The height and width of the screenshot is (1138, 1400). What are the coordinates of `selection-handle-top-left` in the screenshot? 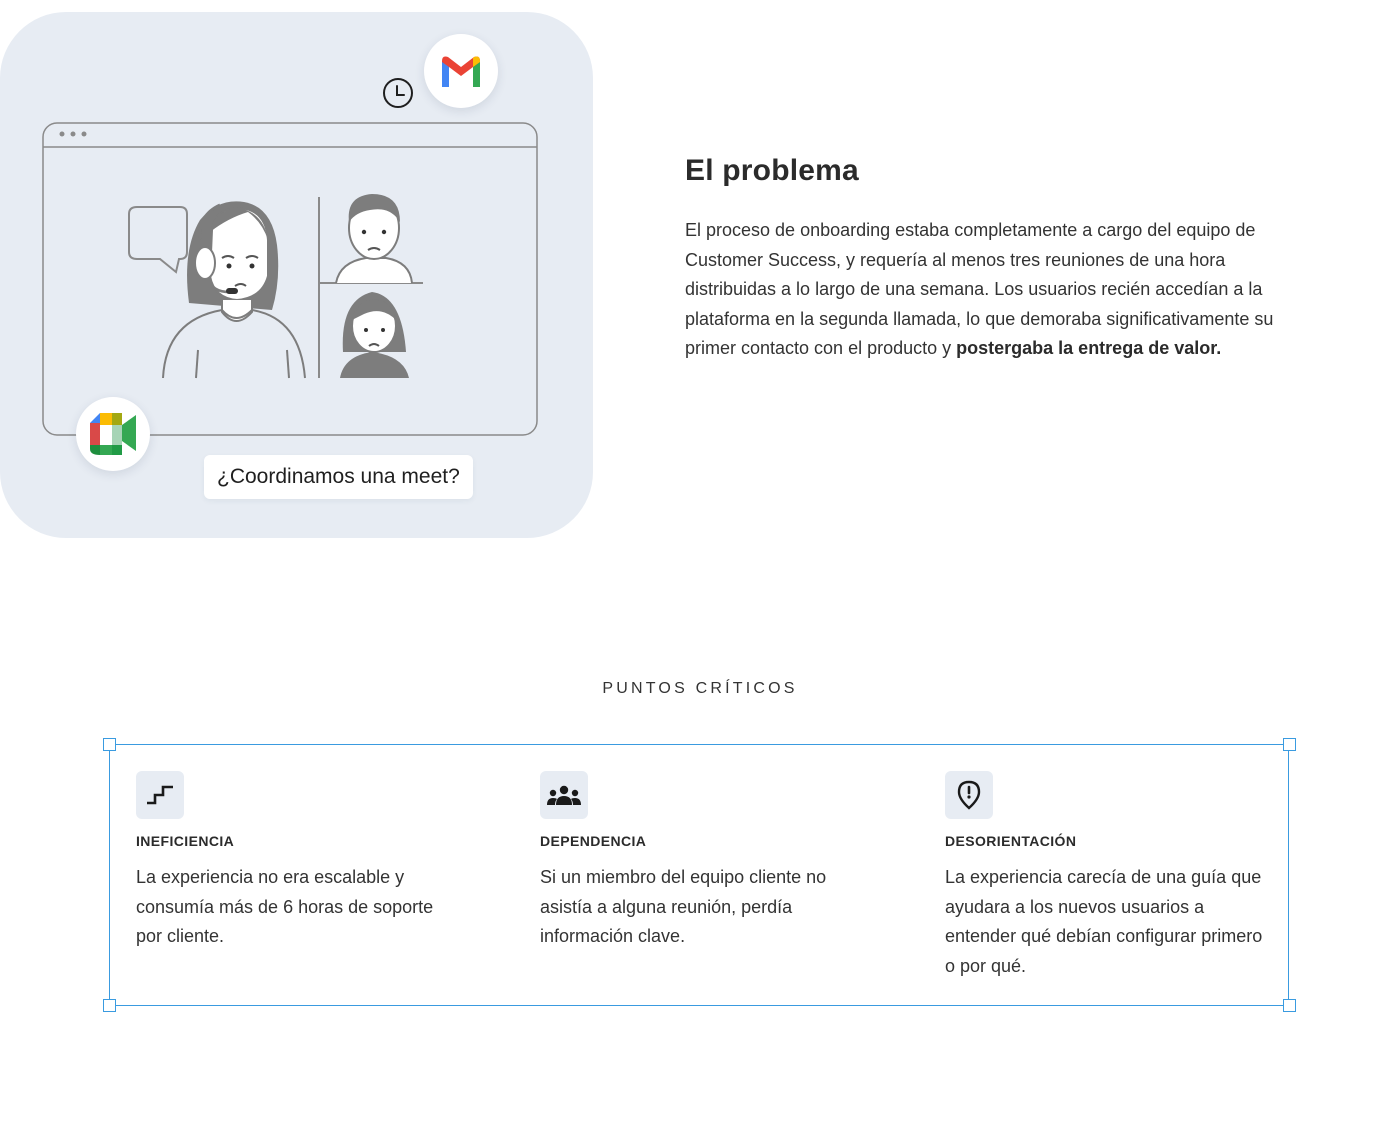 It's located at (109, 744).